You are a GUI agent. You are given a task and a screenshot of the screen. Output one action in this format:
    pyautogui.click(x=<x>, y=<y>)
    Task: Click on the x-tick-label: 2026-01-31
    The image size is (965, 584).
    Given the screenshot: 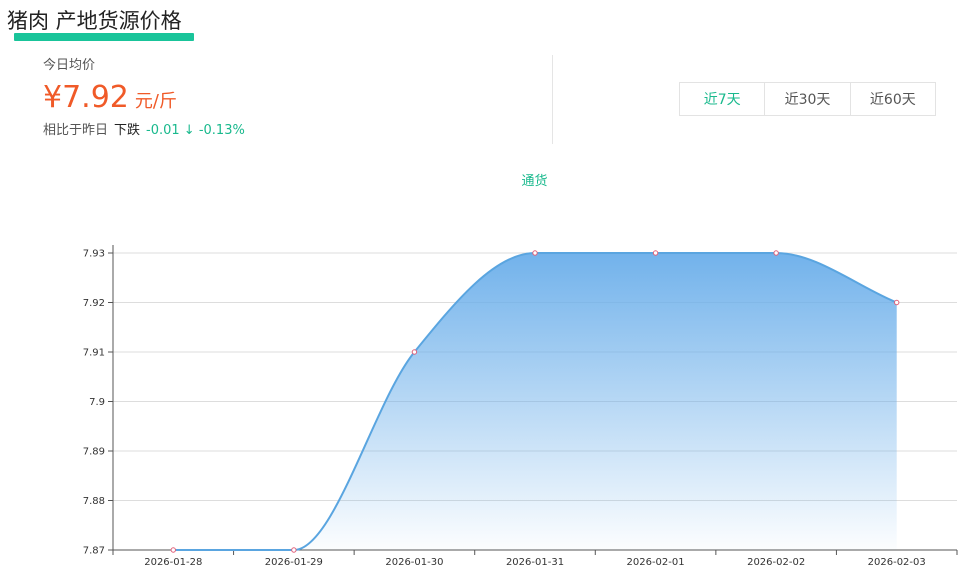 What is the action you would take?
    pyautogui.click(x=535, y=562)
    